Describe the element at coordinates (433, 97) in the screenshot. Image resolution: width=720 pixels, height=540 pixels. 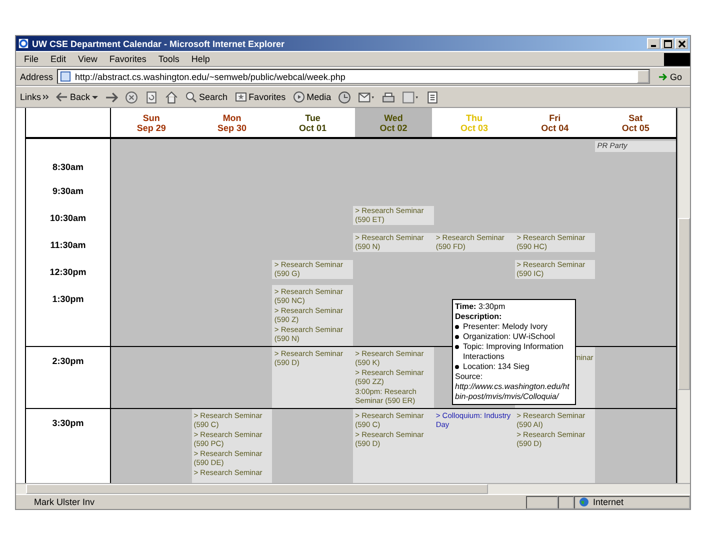
I see `discuss-icon` at that location.